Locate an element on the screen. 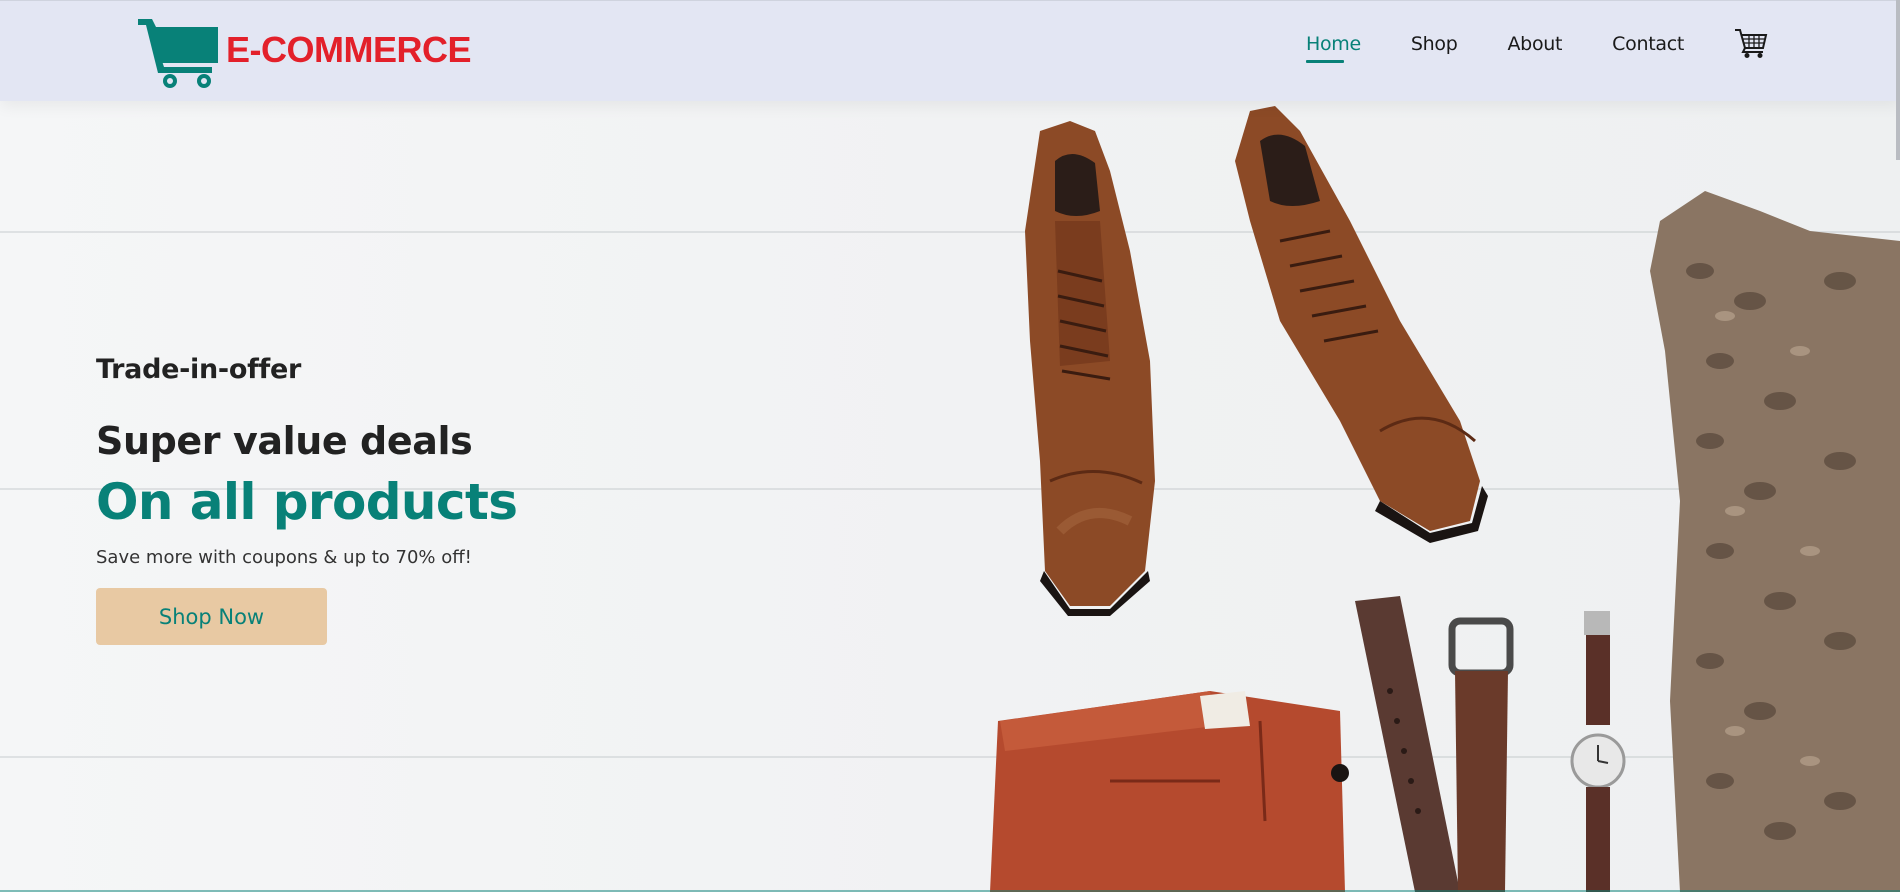 The width and height of the screenshot is (1900, 892). hero-tagline: Save more with coupons & up to 70% off! is located at coordinates (284, 557).